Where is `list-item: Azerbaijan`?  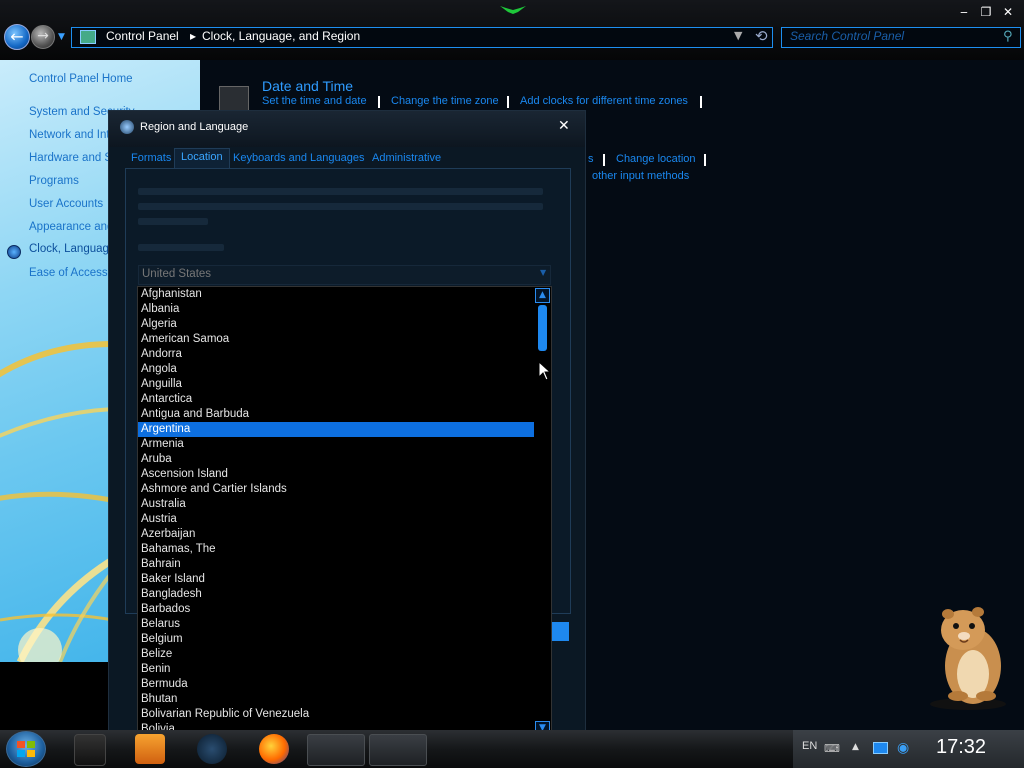 list-item: Azerbaijan is located at coordinates (336, 534).